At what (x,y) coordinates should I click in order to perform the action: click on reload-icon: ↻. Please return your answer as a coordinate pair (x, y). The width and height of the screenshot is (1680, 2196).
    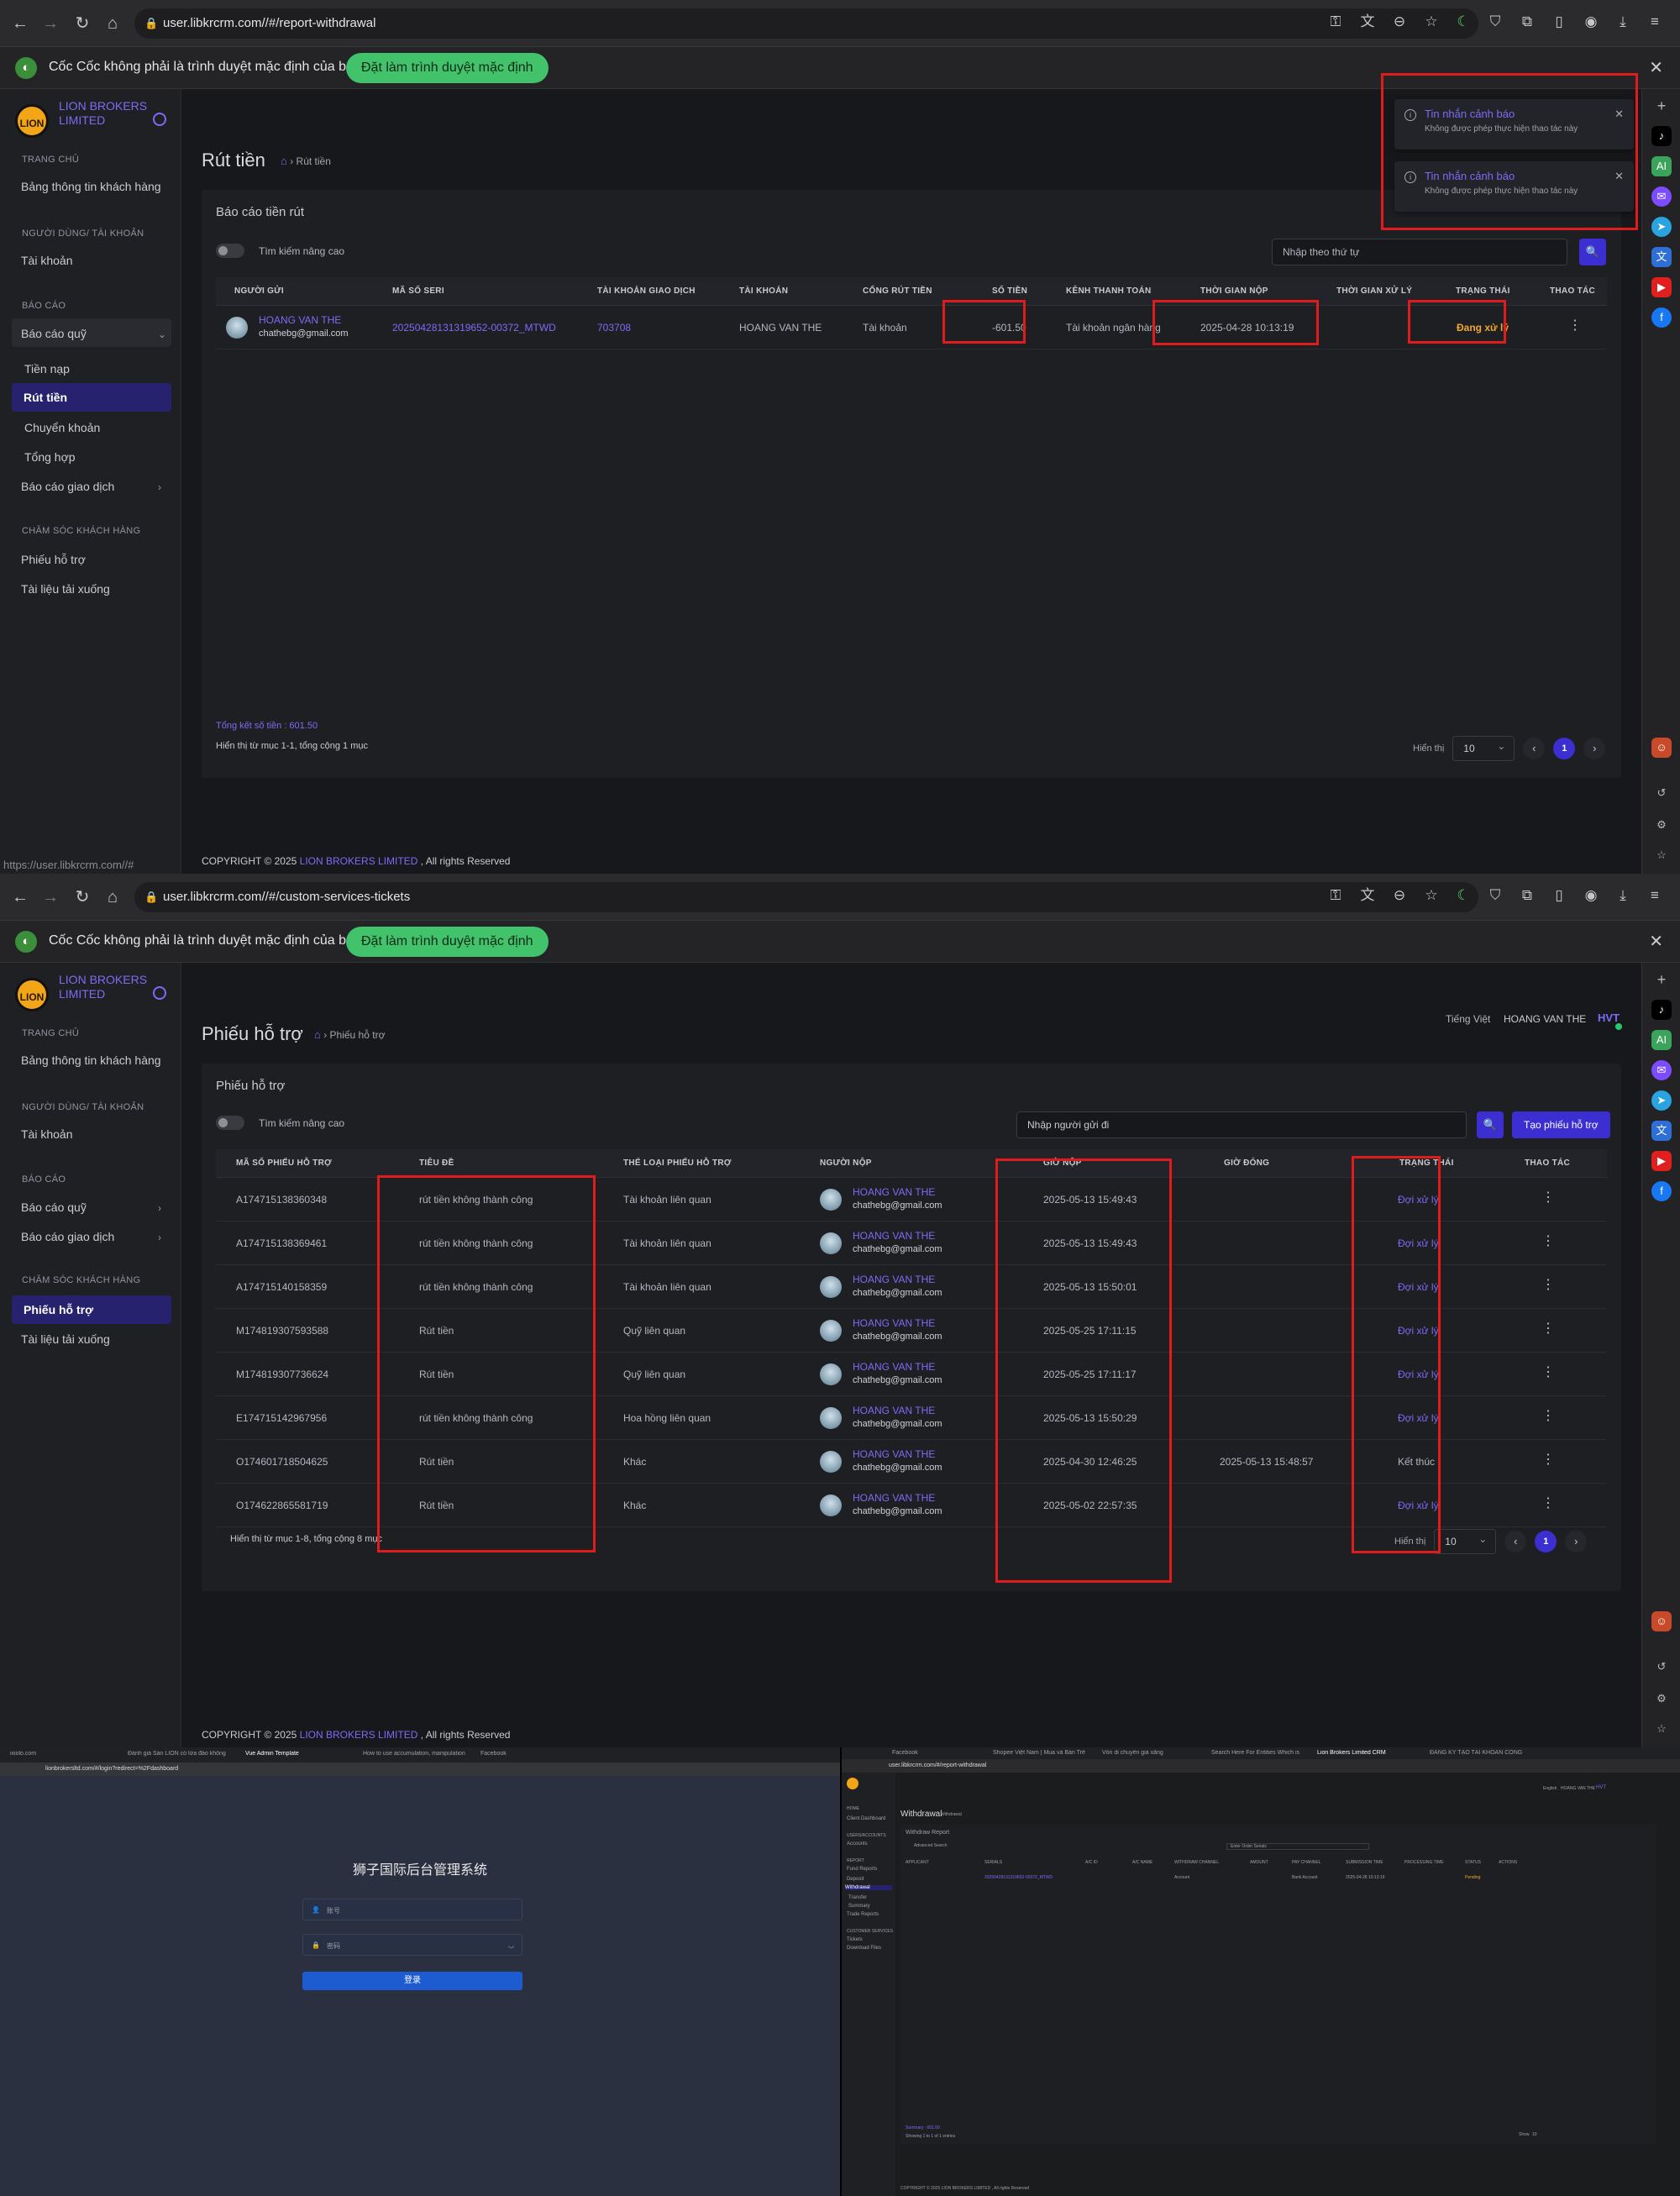
    Looking at the image, I should click on (82, 897).